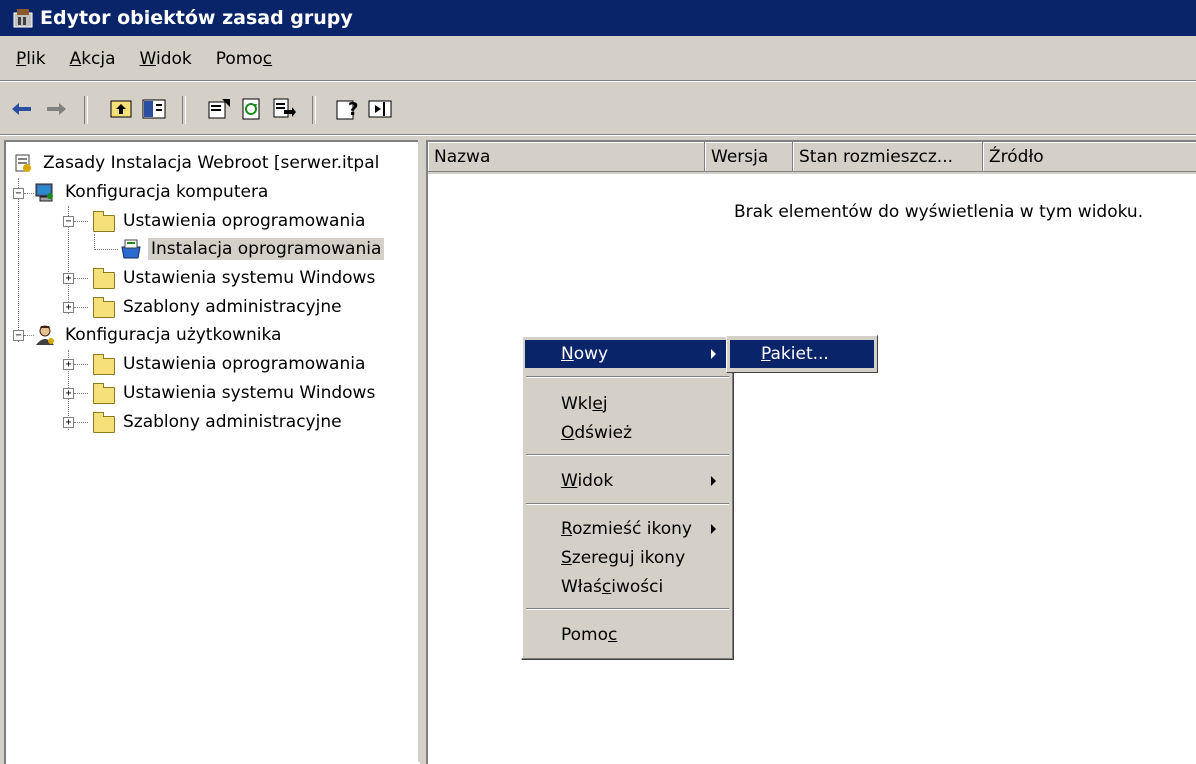  I want to click on tree-item-user-config: Konfiguracja użytkownika, so click(159, 335).